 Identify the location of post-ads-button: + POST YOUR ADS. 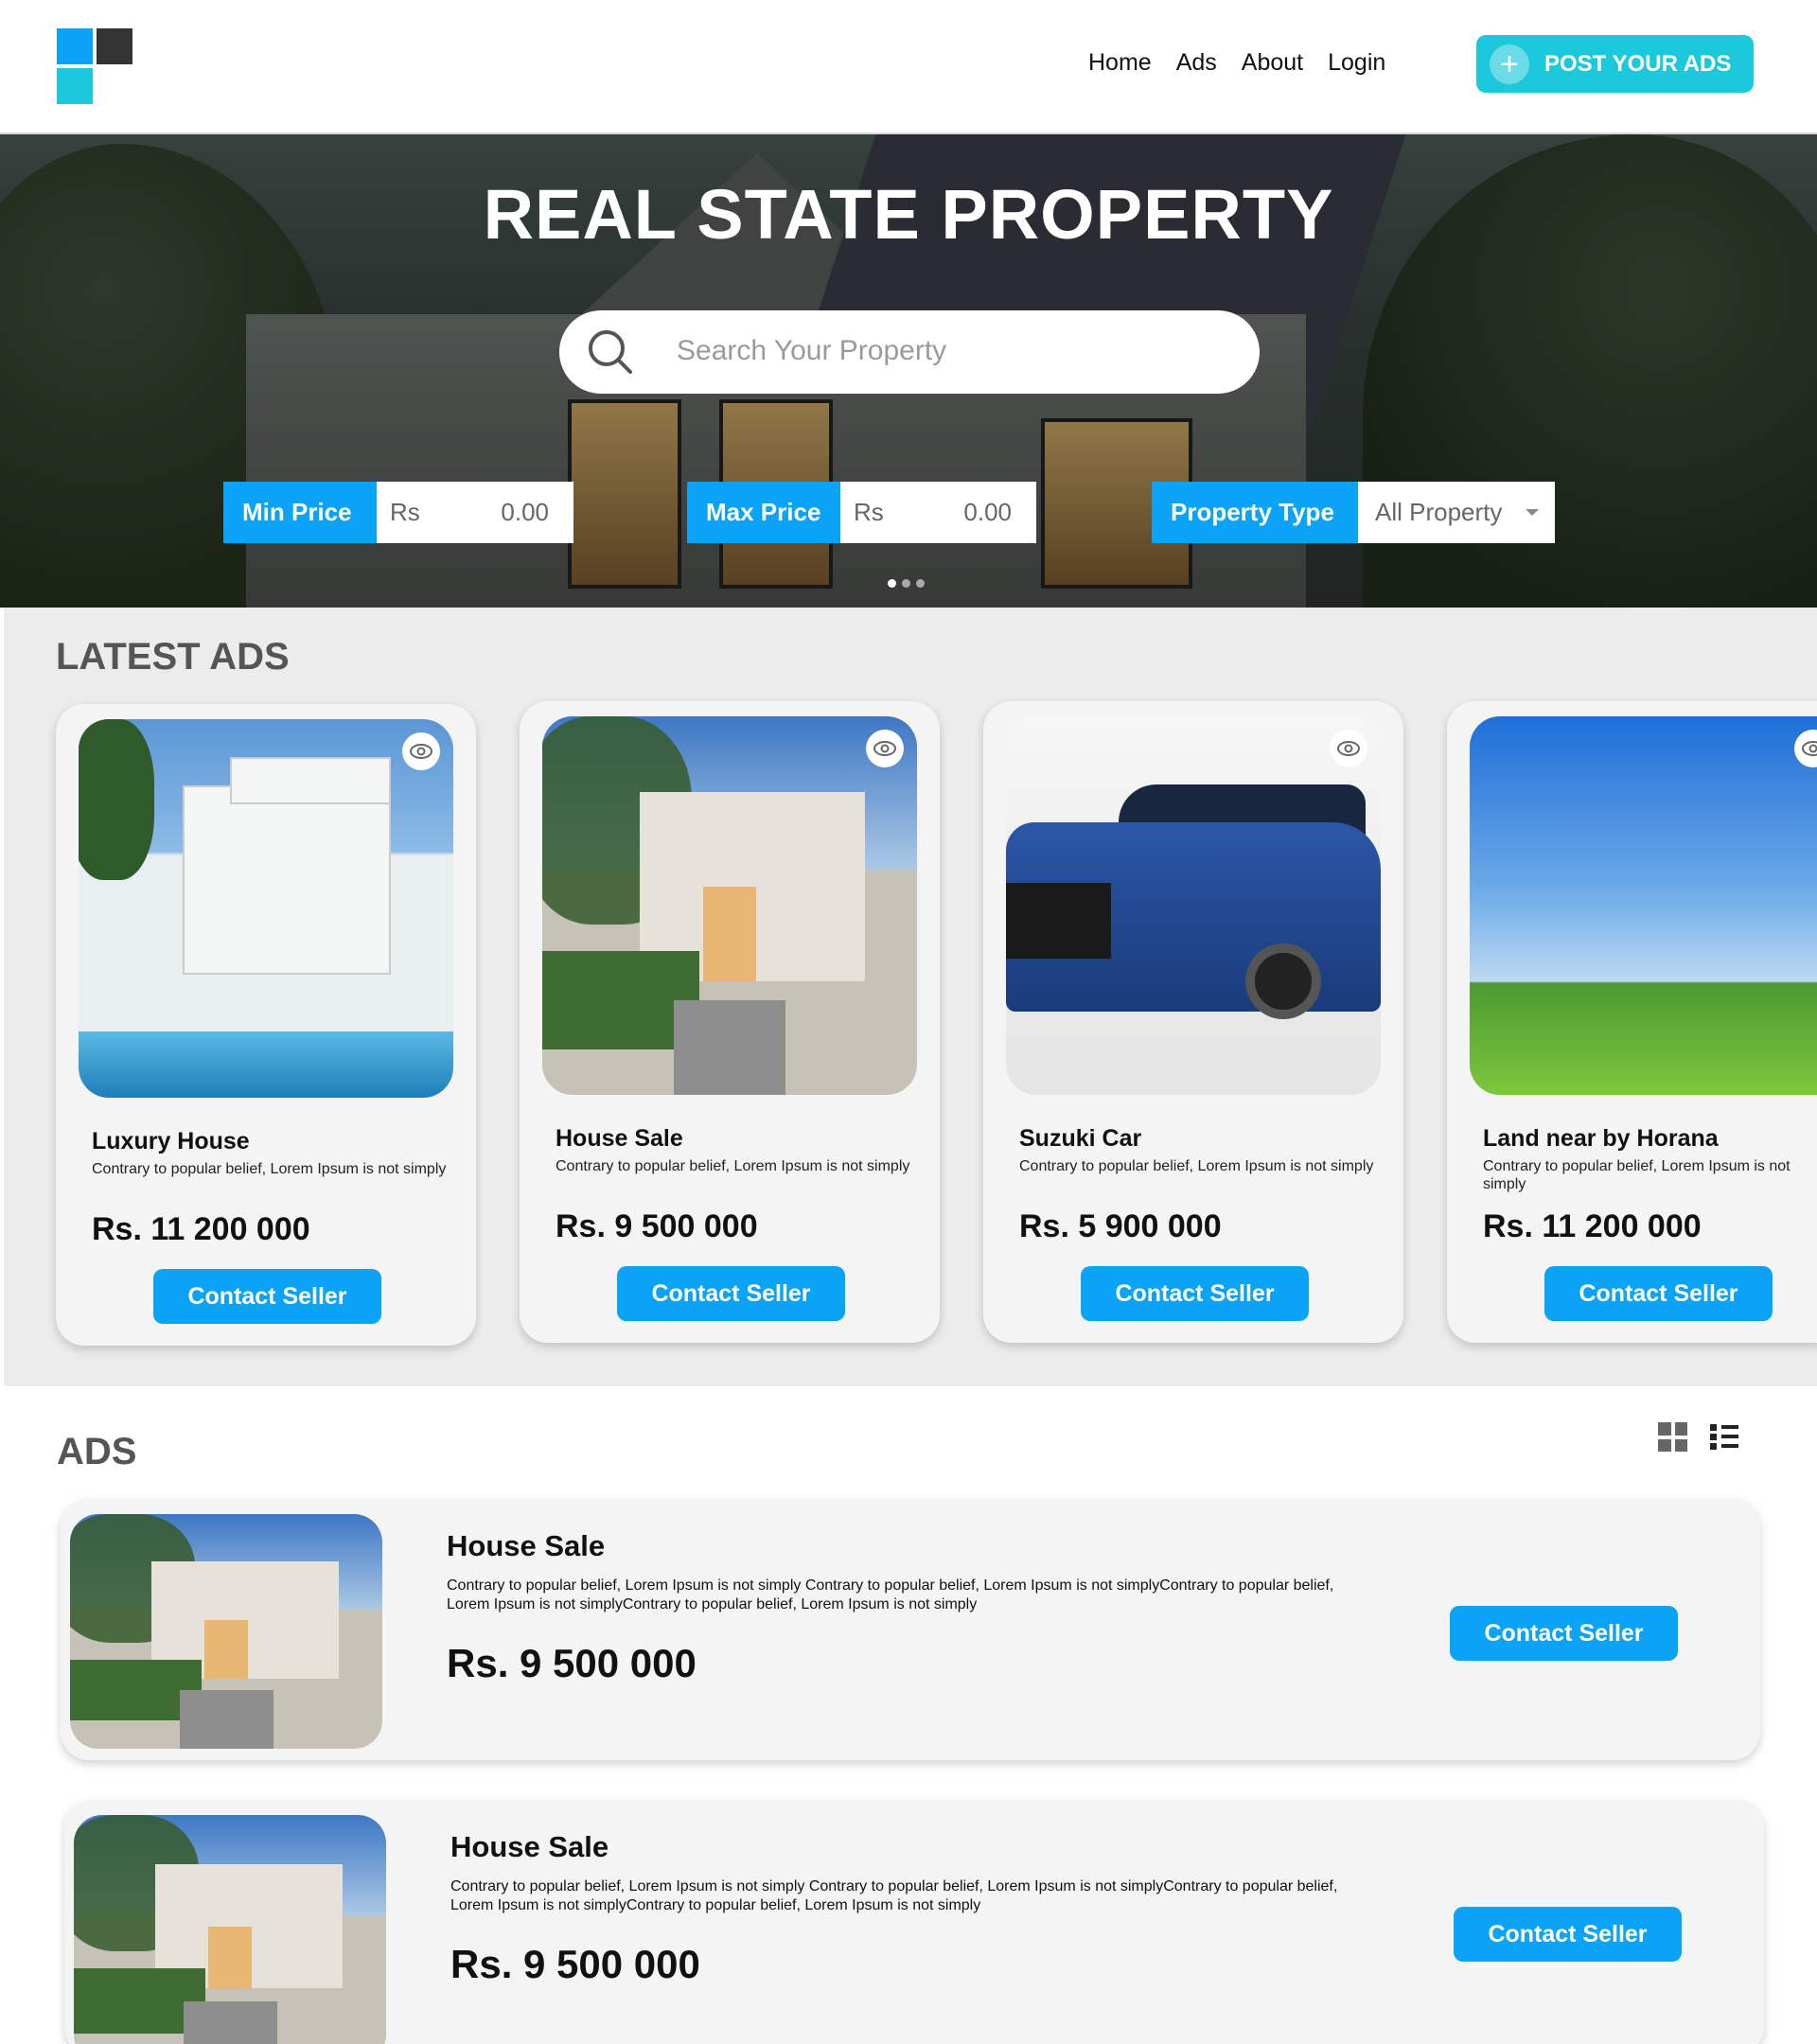
(1615, 64).